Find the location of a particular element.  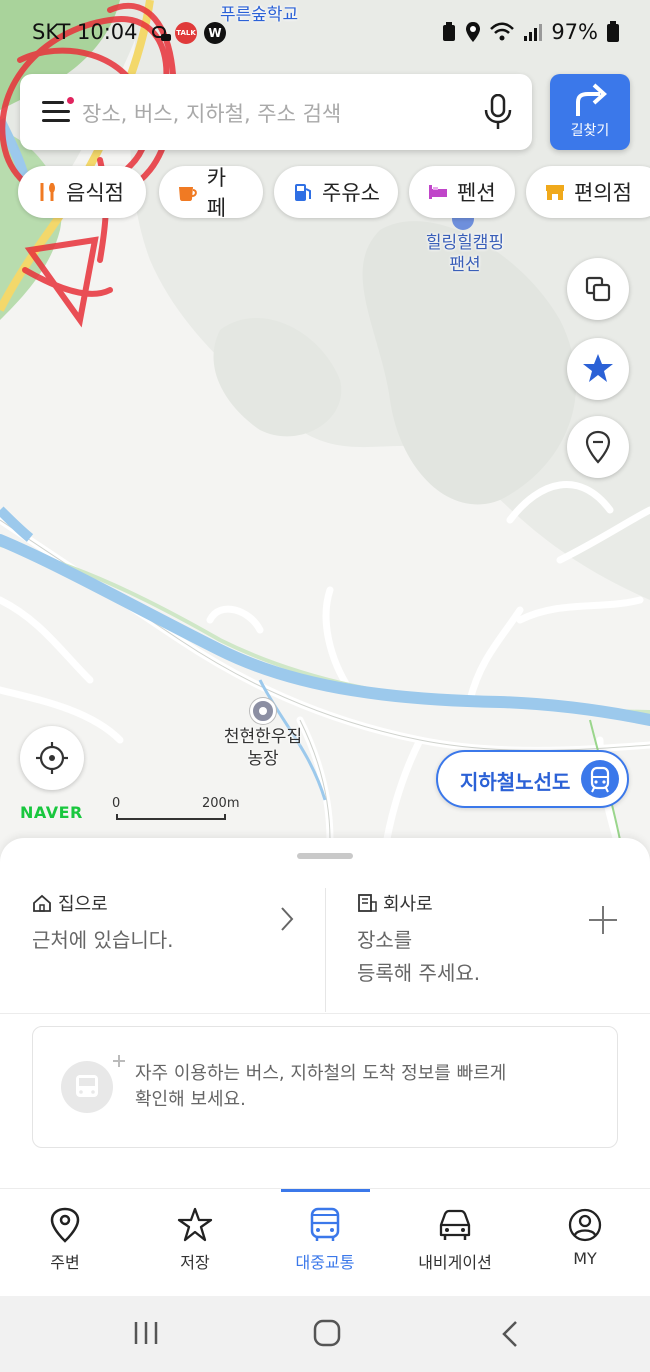

chip-convenience-store: 편의점 is located at coordinates (588, 192).